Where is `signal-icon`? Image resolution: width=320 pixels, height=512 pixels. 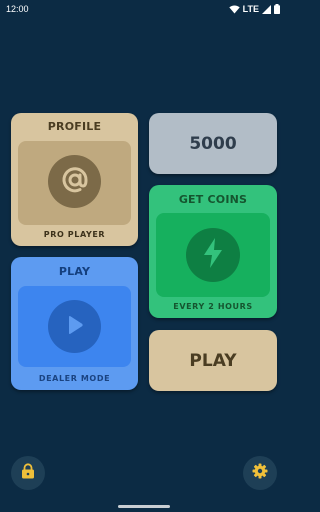 signal-icon is located at coordinates (266, 9).